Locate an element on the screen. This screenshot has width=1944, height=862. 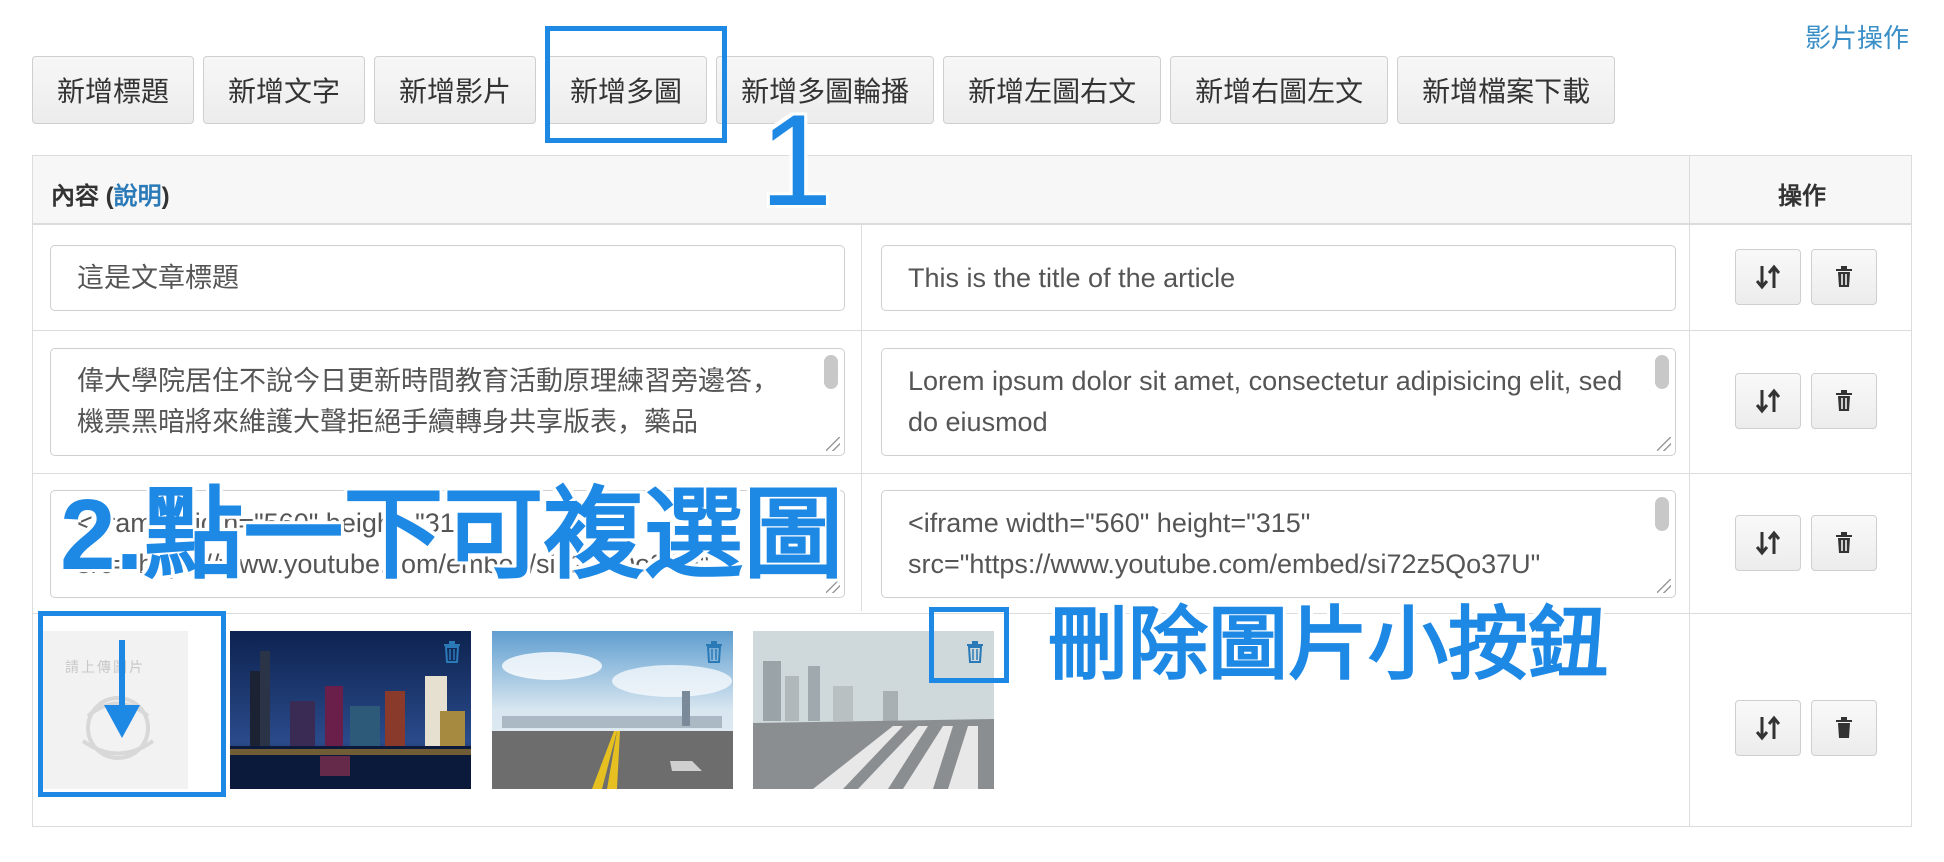
delete-image-hint: 刪除圖片小按鈕 is located at coordinates (1328, 644).